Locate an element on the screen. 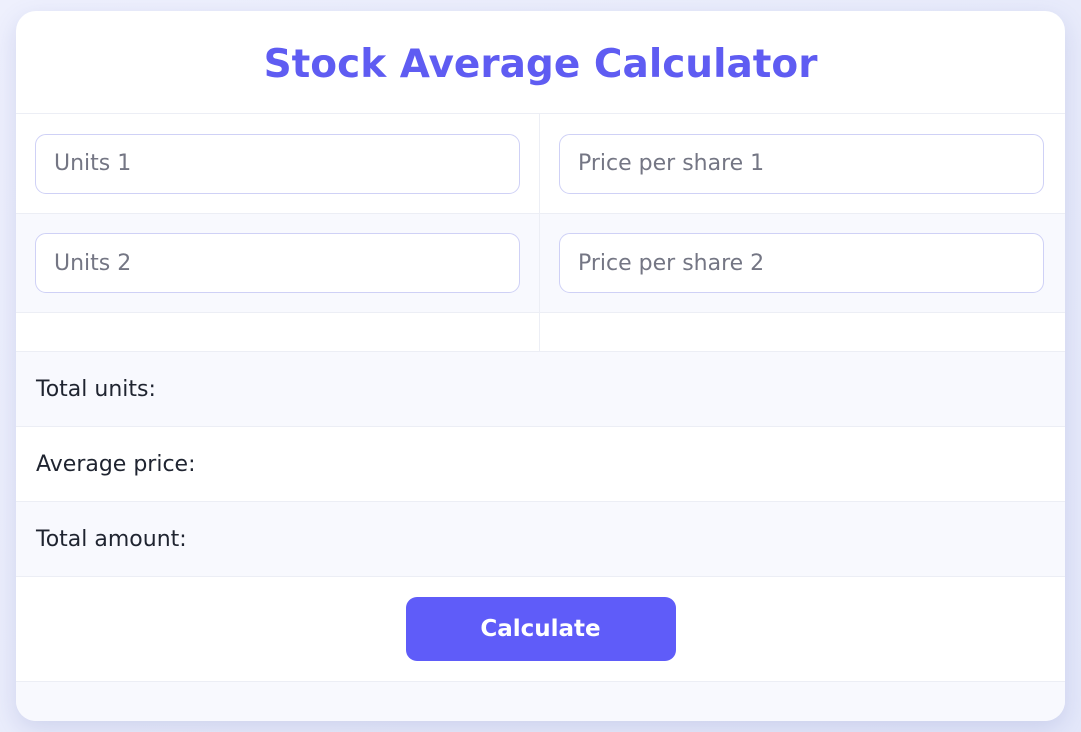  price-1-cell is located at coordinates (802, 163).